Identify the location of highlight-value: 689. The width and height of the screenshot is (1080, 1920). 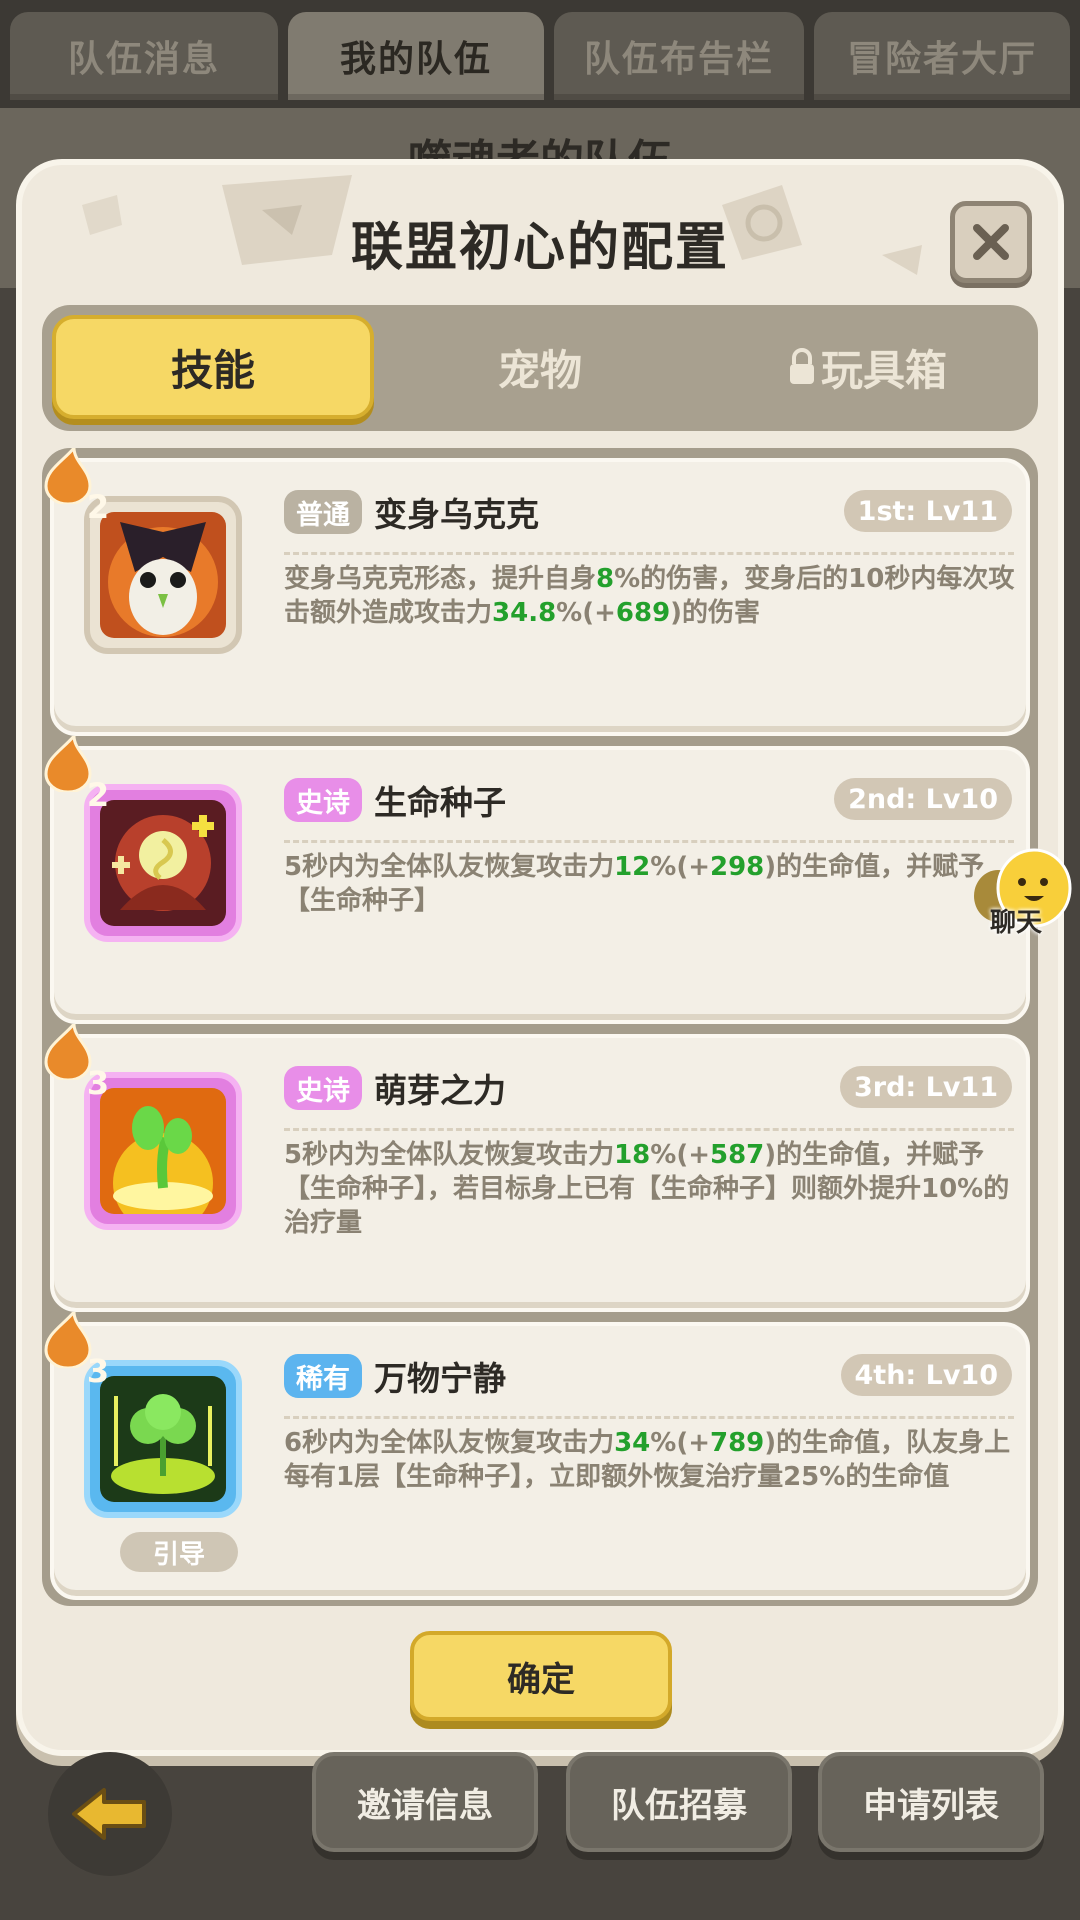
(643, 613).